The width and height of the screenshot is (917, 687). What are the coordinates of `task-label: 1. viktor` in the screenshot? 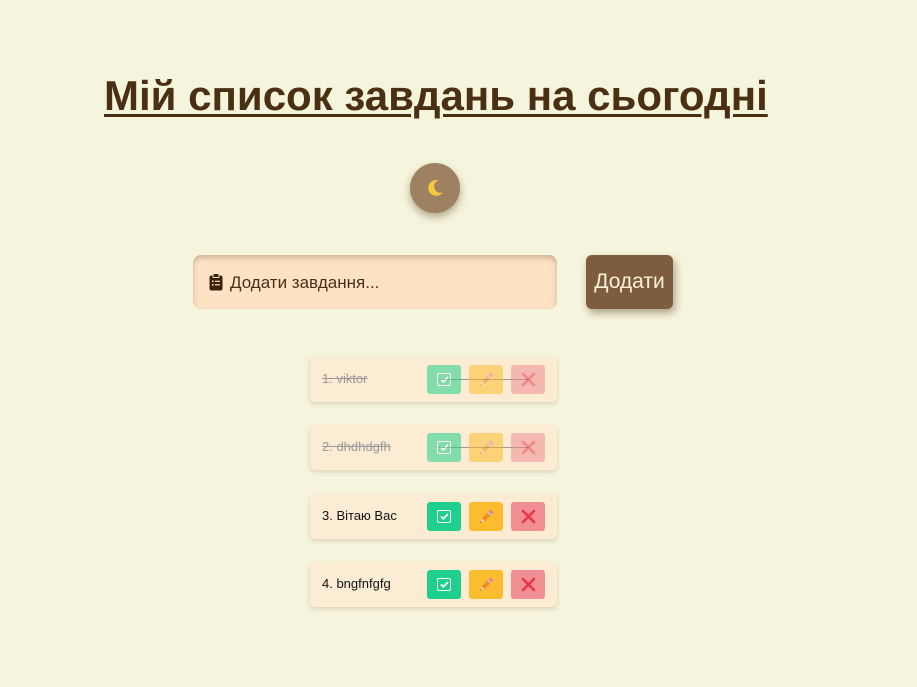 It's located at (345, 378).